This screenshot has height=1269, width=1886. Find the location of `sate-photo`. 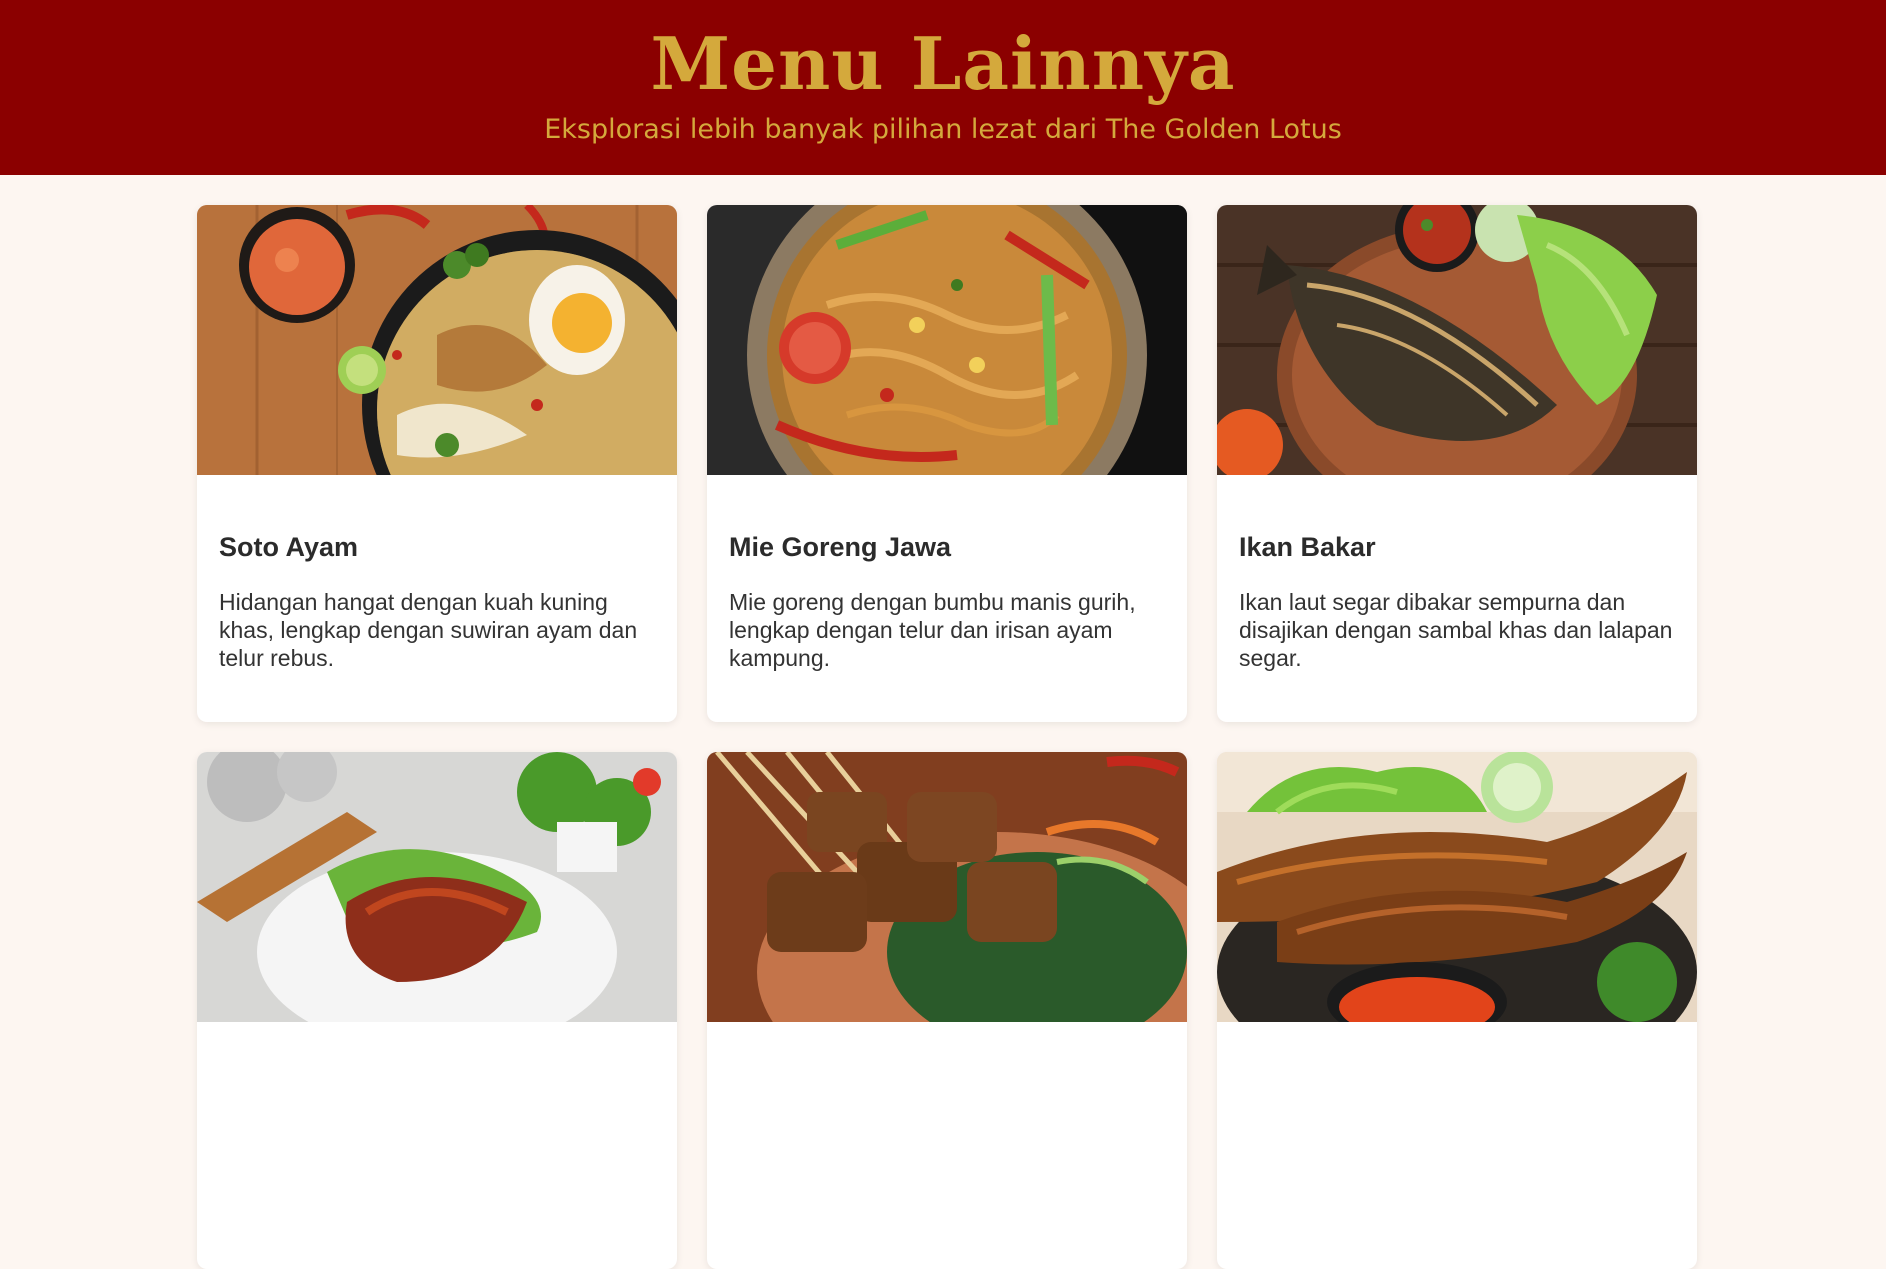

sate-photo is located at coordinates (947, 887).